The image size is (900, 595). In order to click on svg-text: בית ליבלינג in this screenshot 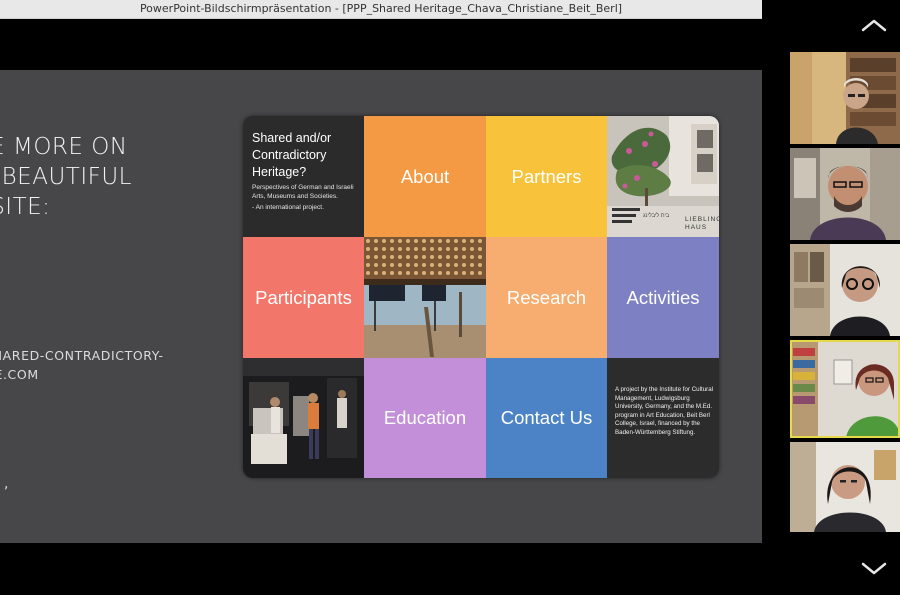, I will do `click(656, 215)`.